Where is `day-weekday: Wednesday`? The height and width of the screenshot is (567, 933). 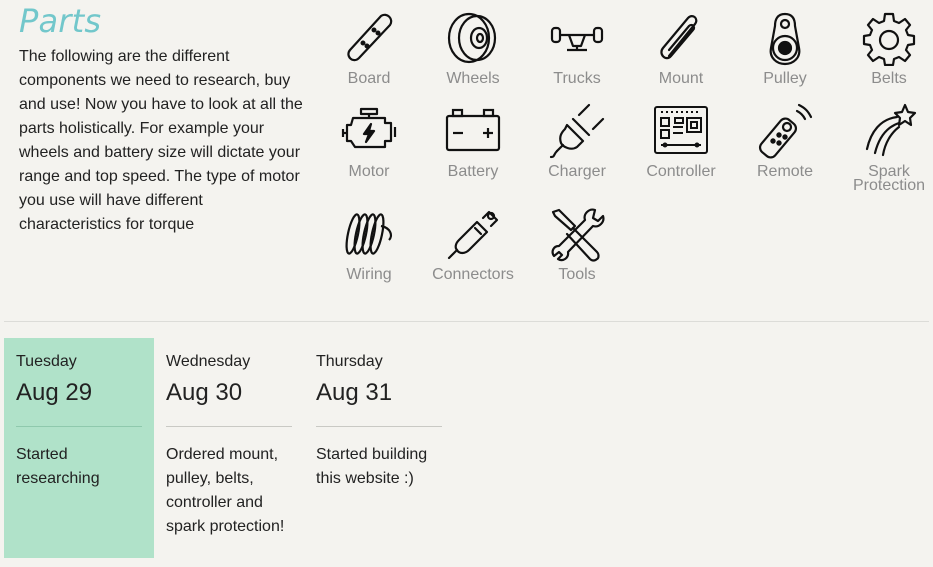
day-weekday: Wednesday is located at coordinates (208, 361).